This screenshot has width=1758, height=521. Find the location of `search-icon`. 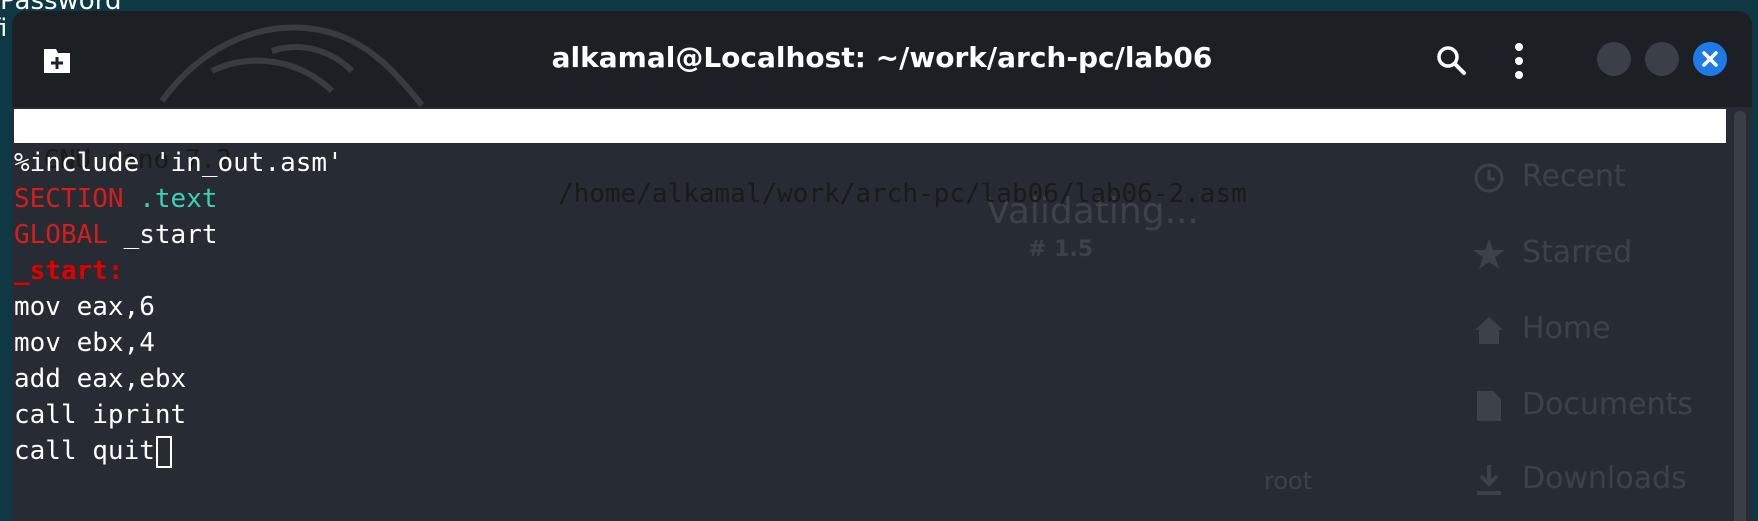

search-icon is located at coordinates (1451, 60).